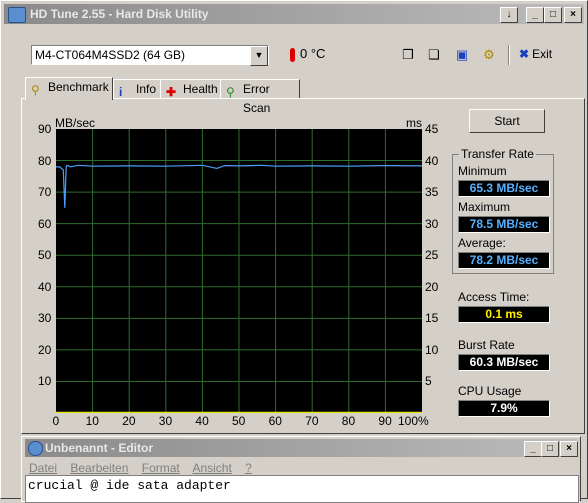 The width and height of the screenshot is (588, 503). I want to click on x-tick-label: 100%, so click(413, 421).